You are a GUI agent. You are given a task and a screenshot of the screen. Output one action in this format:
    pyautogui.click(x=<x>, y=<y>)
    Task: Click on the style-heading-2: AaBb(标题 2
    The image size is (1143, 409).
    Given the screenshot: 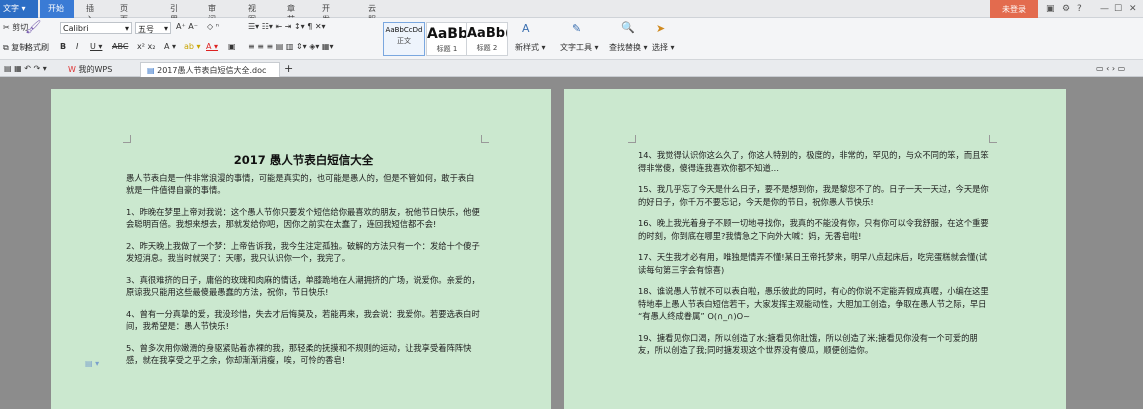 What is the action you would take?
    pyautogui.click(x=487, y=39)
    